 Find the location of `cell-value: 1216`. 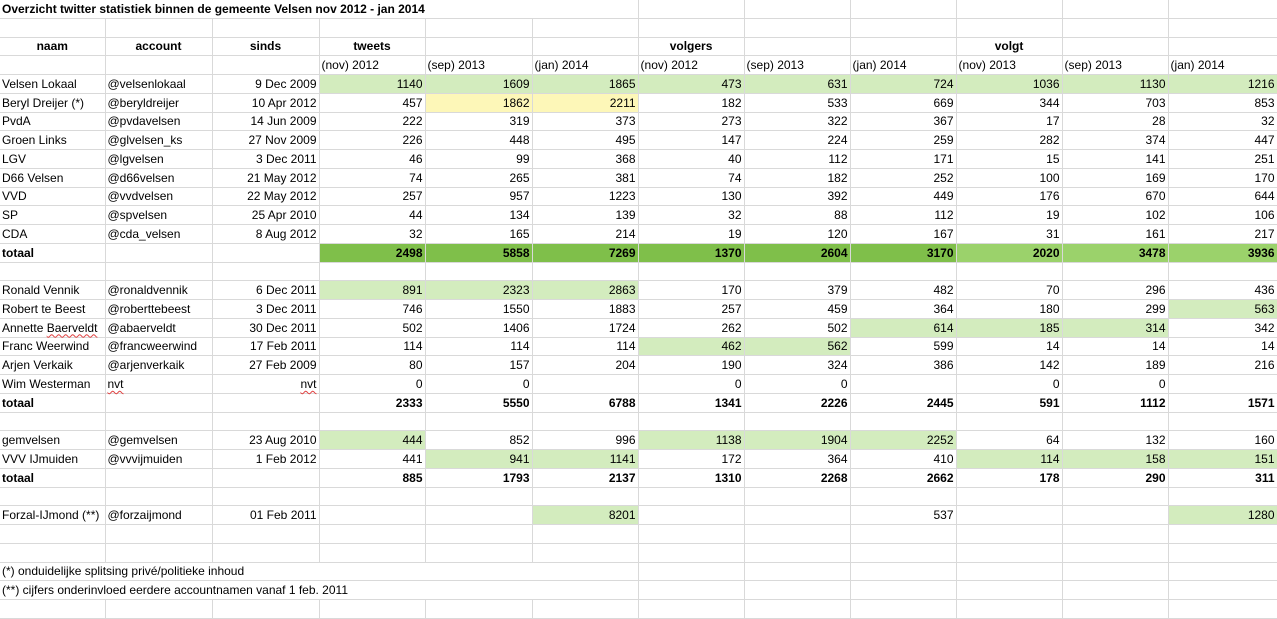

cell-value: 1216 is located at coordinates (1222, 84).